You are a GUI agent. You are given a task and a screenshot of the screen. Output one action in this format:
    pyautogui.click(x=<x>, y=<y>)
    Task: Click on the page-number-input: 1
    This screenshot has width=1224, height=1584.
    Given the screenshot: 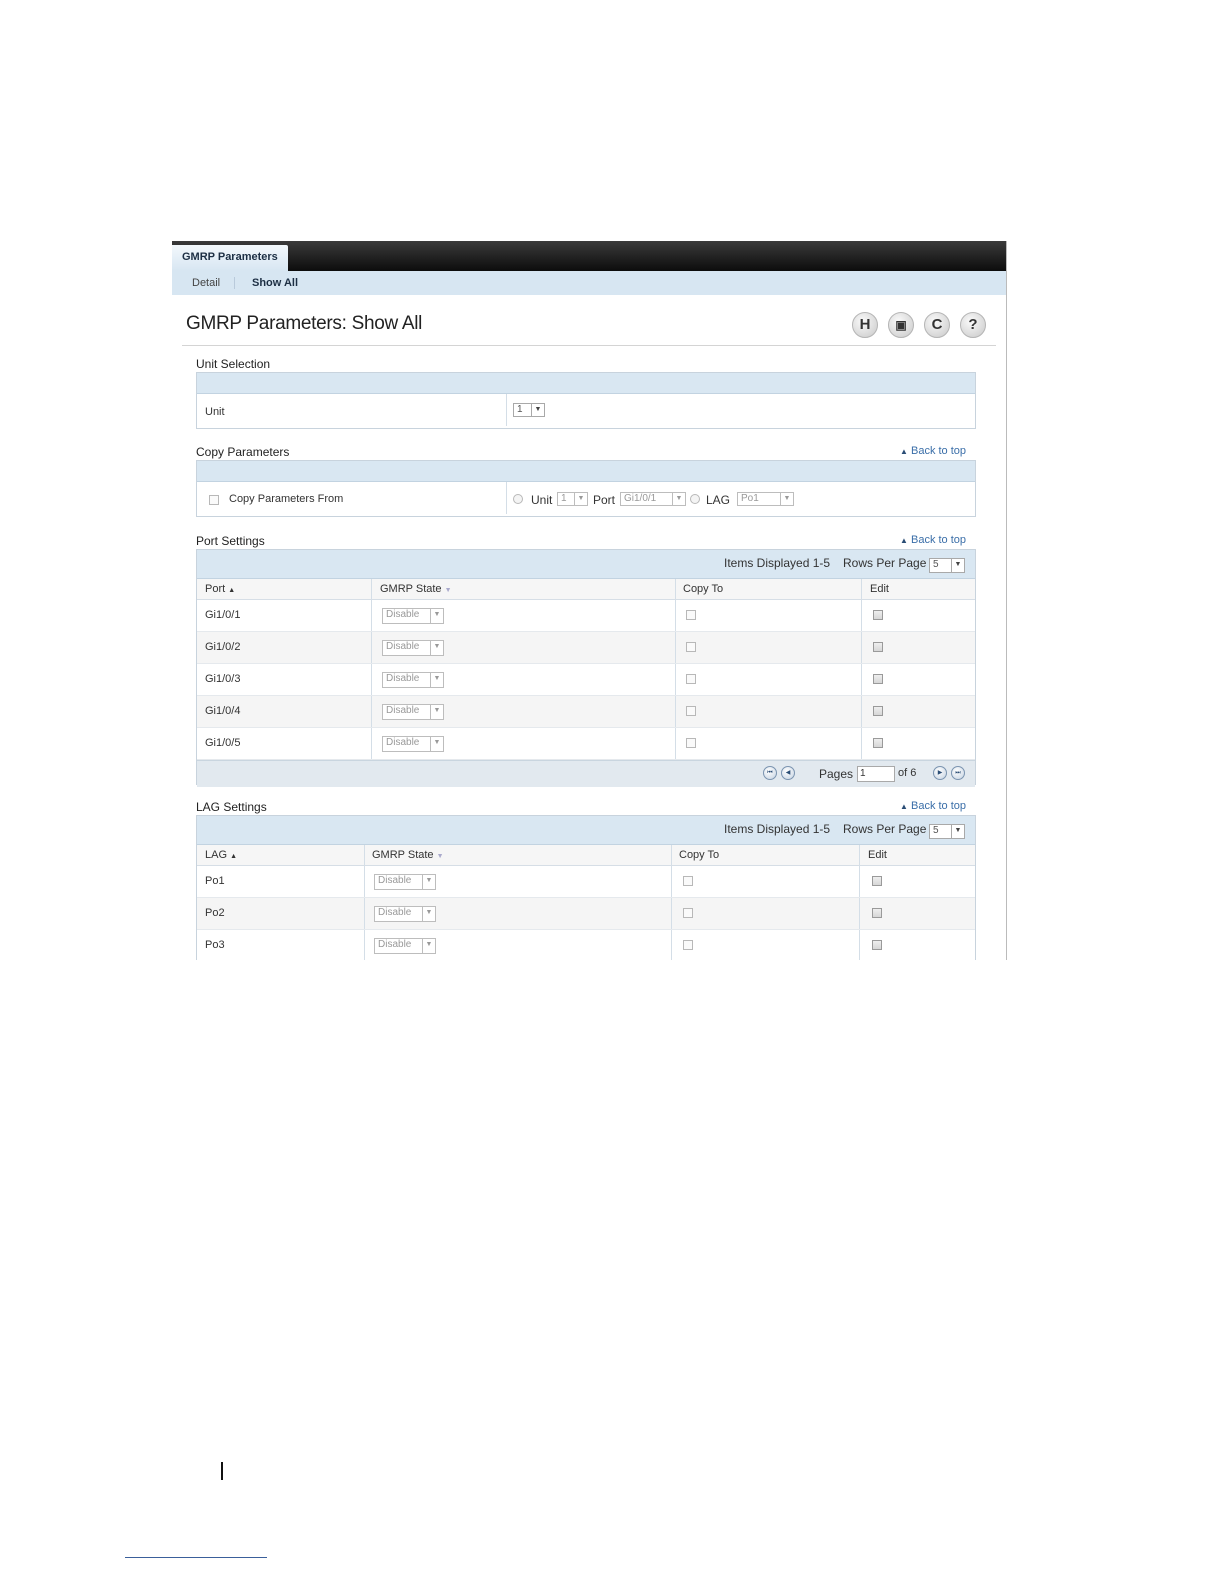 What is the action you would take?
    pyautogui.click(x=876, y=774)
    